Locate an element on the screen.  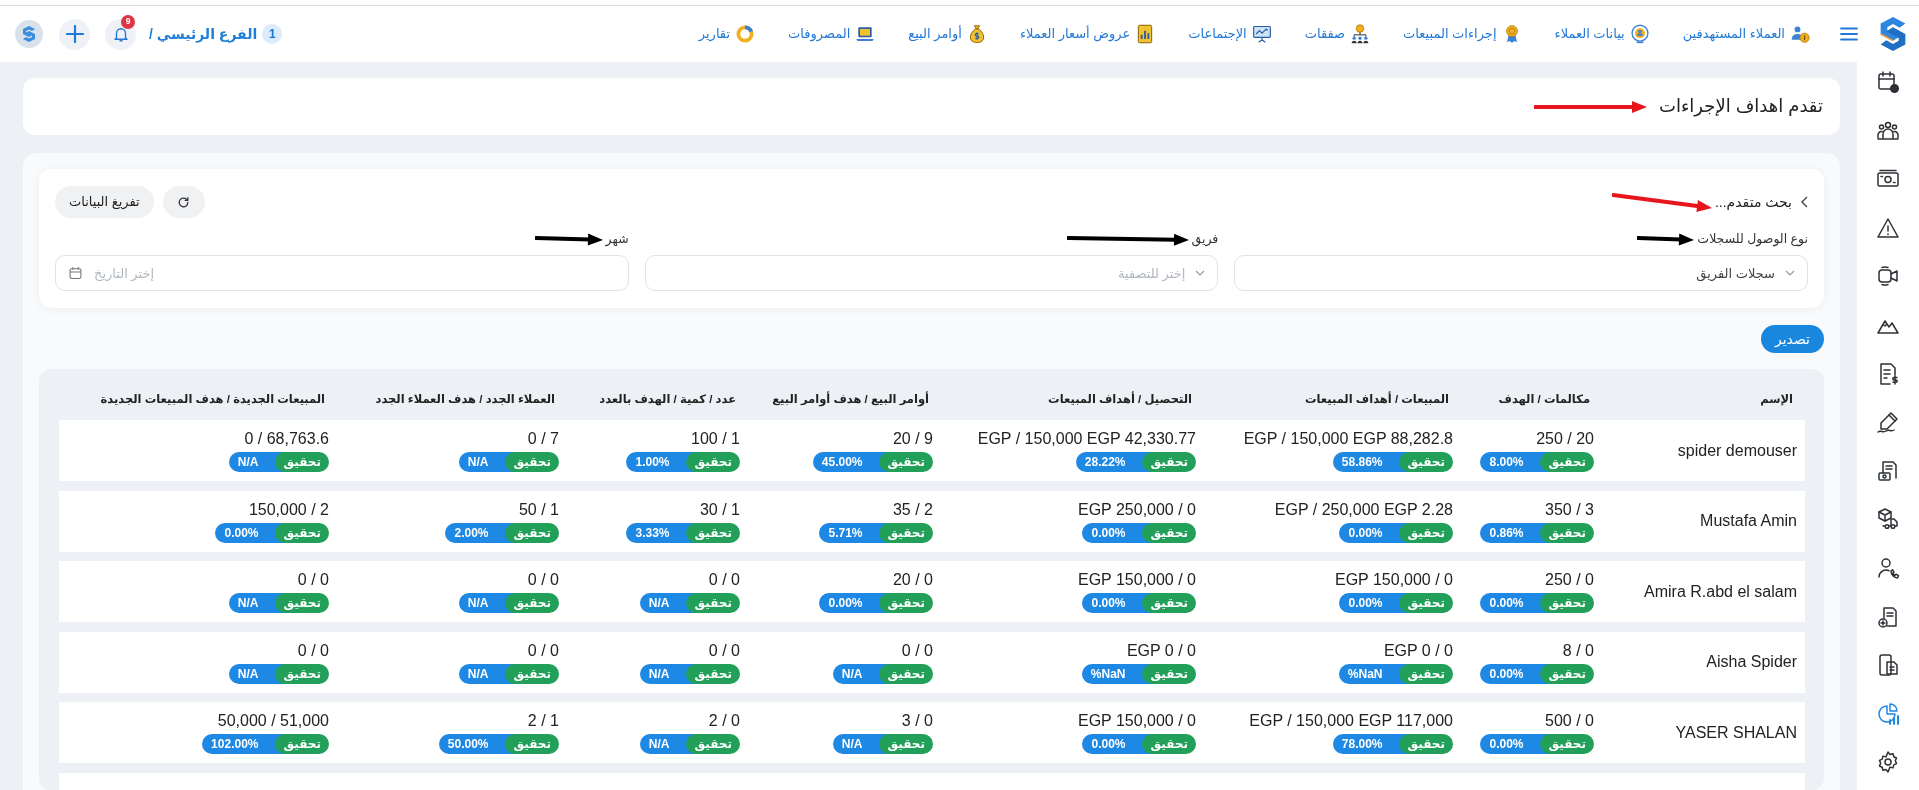
truck-icon is located at coordinates (1888, 519).